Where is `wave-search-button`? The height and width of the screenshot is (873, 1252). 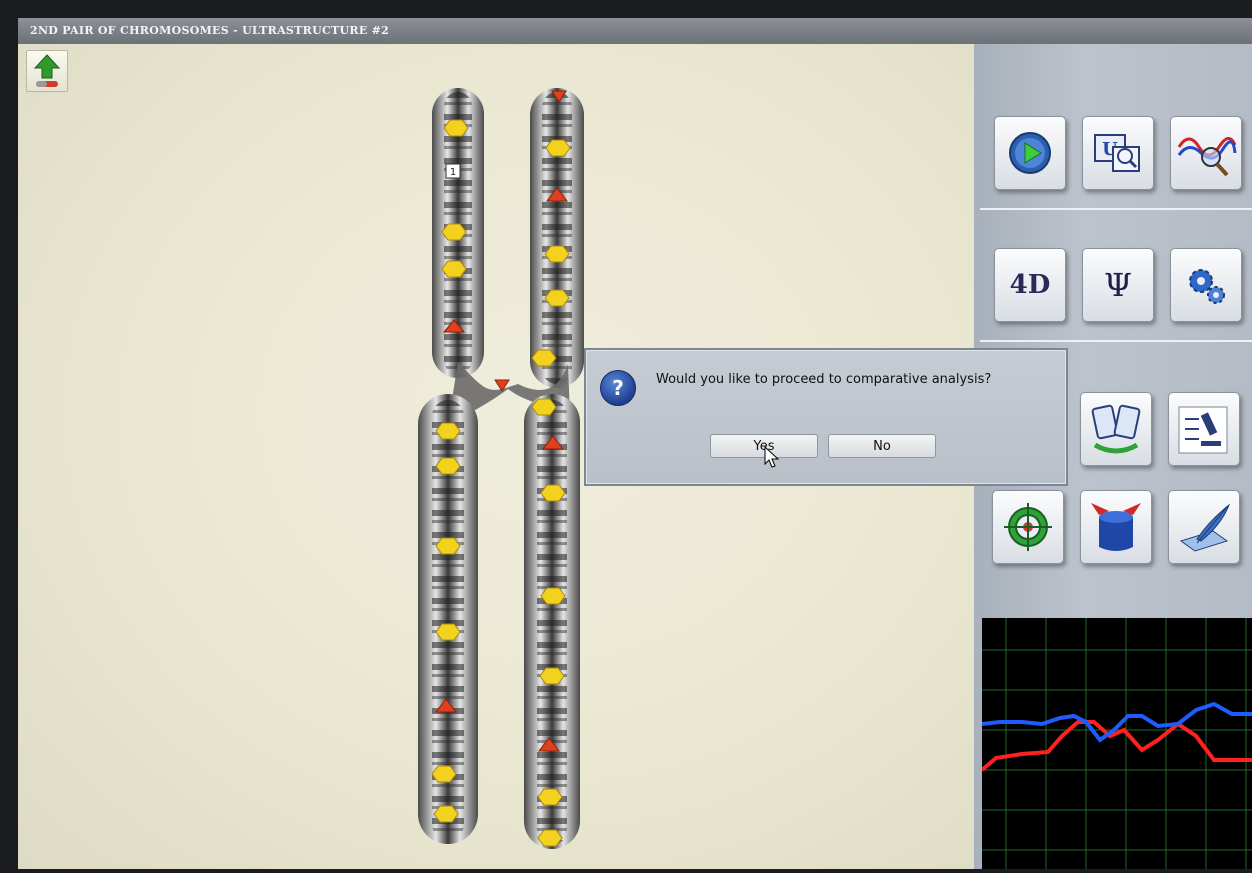
wave-search-button is located at coordinates (1206, 153).